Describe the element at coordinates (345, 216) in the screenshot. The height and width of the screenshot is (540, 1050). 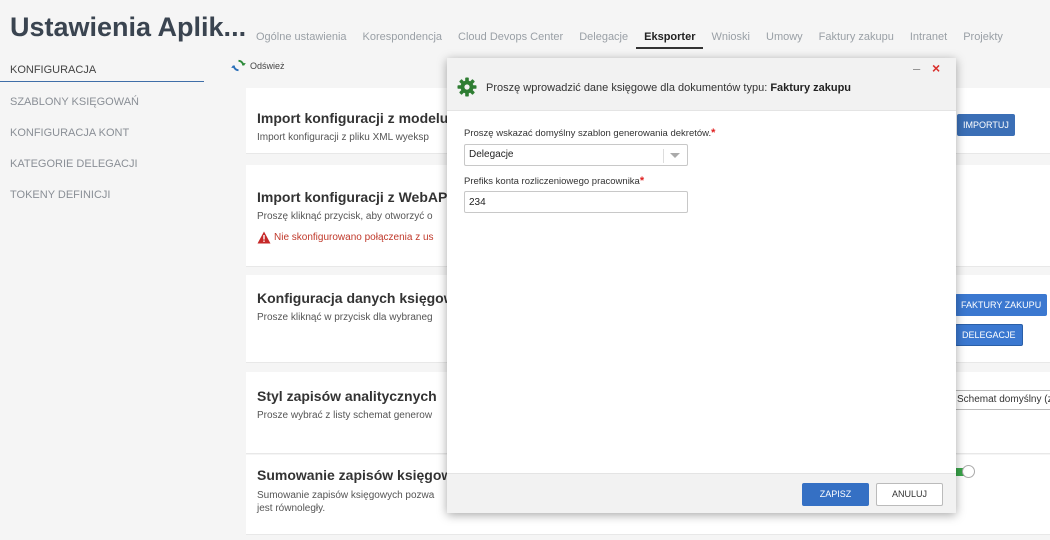
I see `card-description: Proszę kliknąć przycisk, aby otworzyć o` at that location.